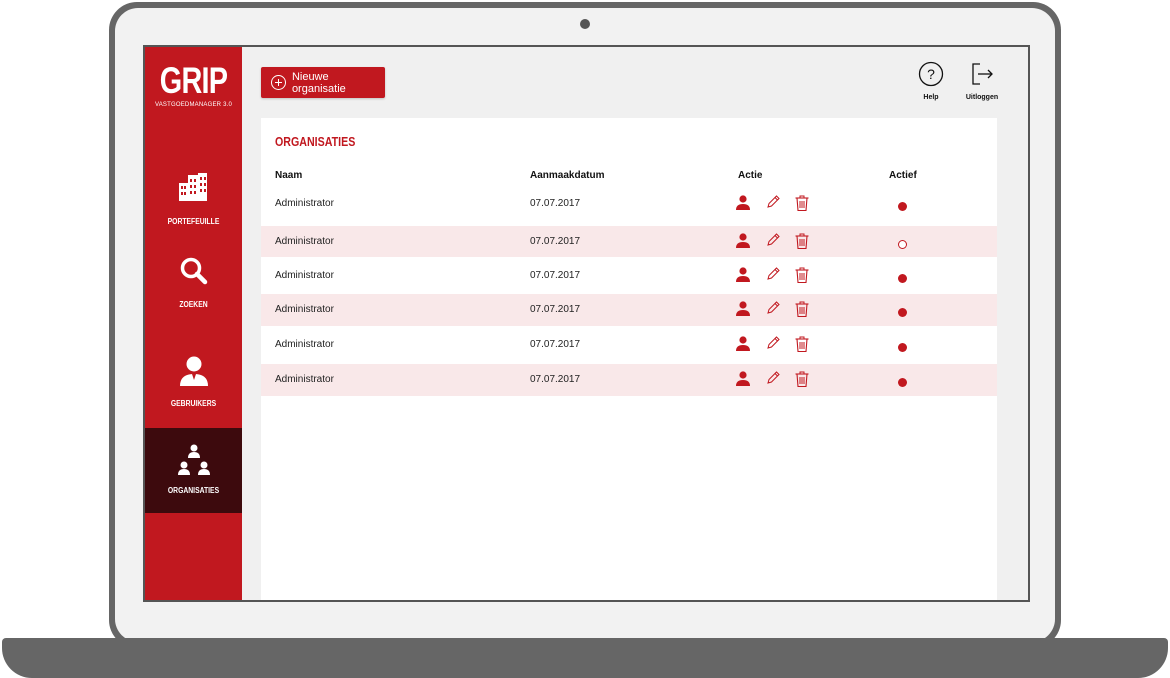 The image size is (1170, 678). Describe the element at coordinates (982, 74) in the screenshot. I see `logout-icon` at that location.